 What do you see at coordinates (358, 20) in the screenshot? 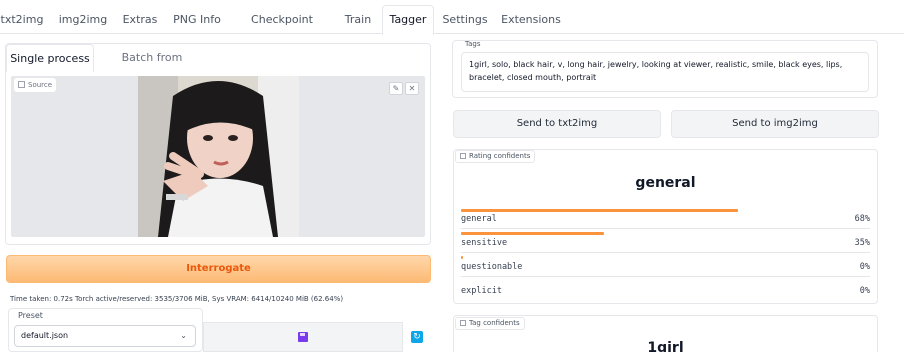
I see `tab-train: Train` at bounding box center [358, 20].